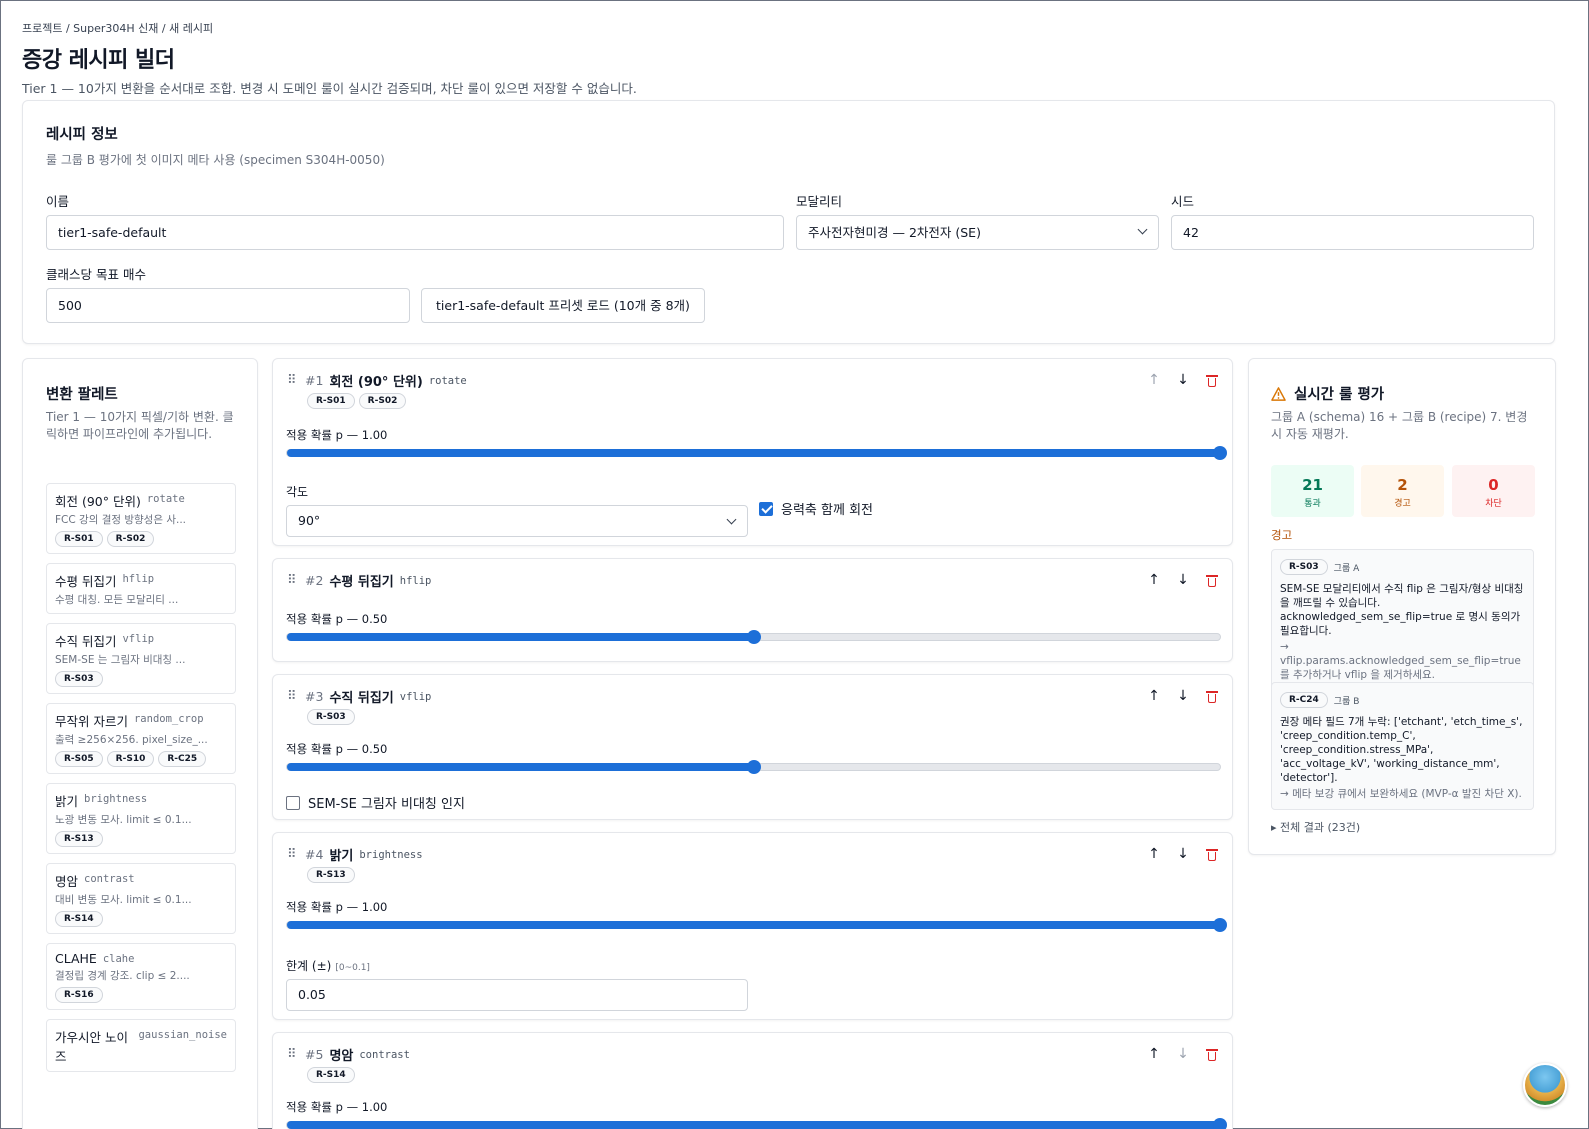  Describe the element at coordinates (1212, 375) in the screenshot. I see `trash-lid` at that location.